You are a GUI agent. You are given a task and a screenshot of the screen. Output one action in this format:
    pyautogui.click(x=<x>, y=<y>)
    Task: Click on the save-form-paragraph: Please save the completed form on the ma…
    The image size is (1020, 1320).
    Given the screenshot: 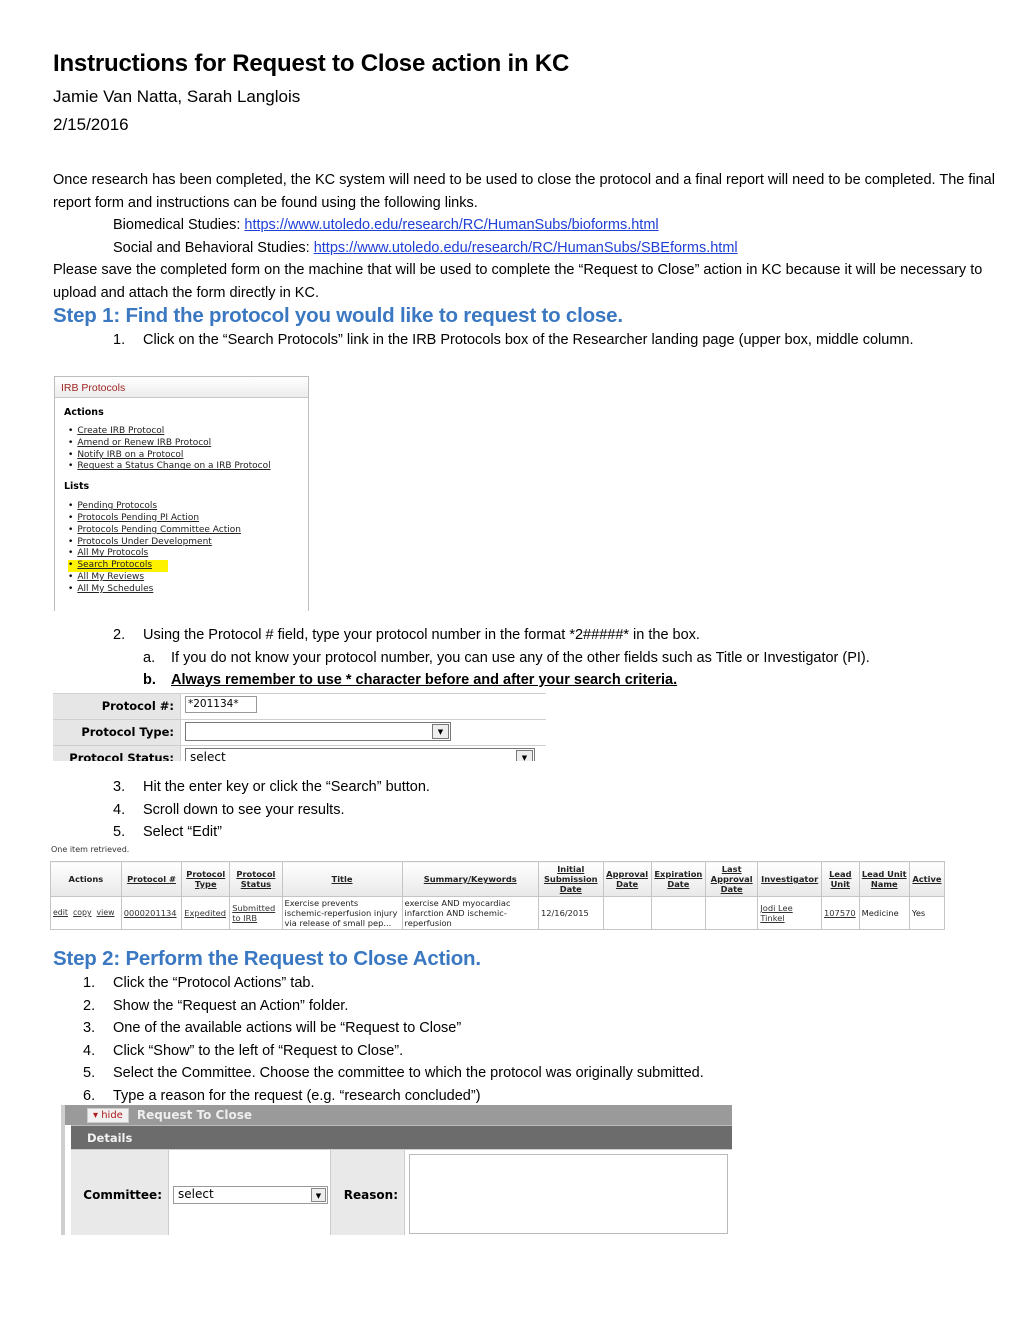 What is the action you would take?
    pyautogui.click(x=518, y=281)
    